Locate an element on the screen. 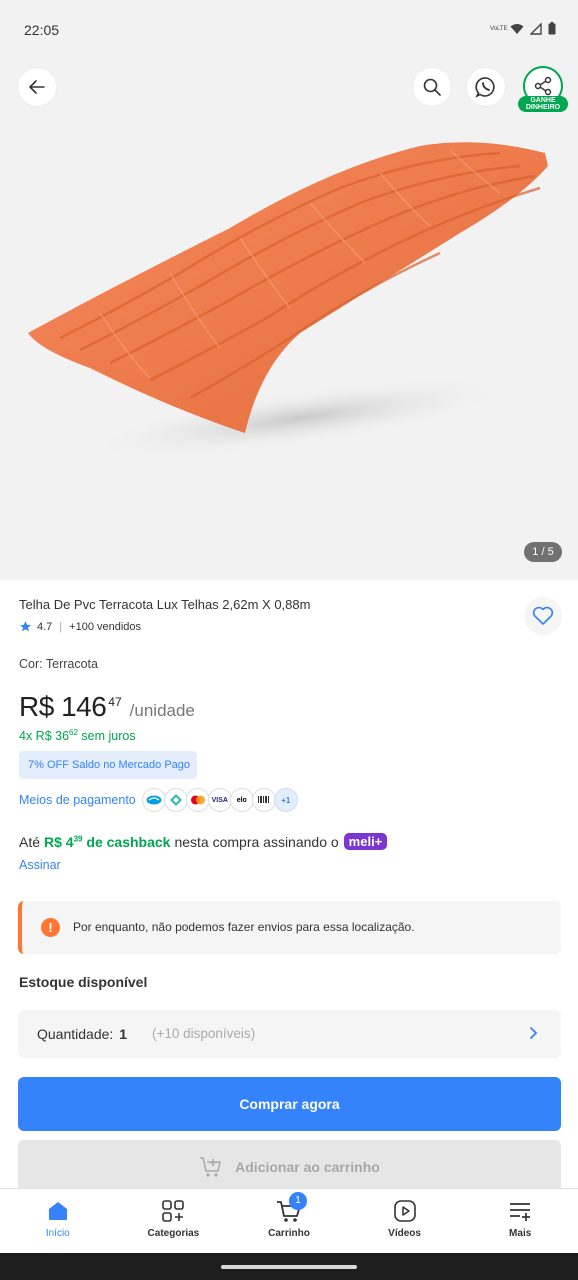  volte-indicator: VoLTE is located at coordinates (499, 28).